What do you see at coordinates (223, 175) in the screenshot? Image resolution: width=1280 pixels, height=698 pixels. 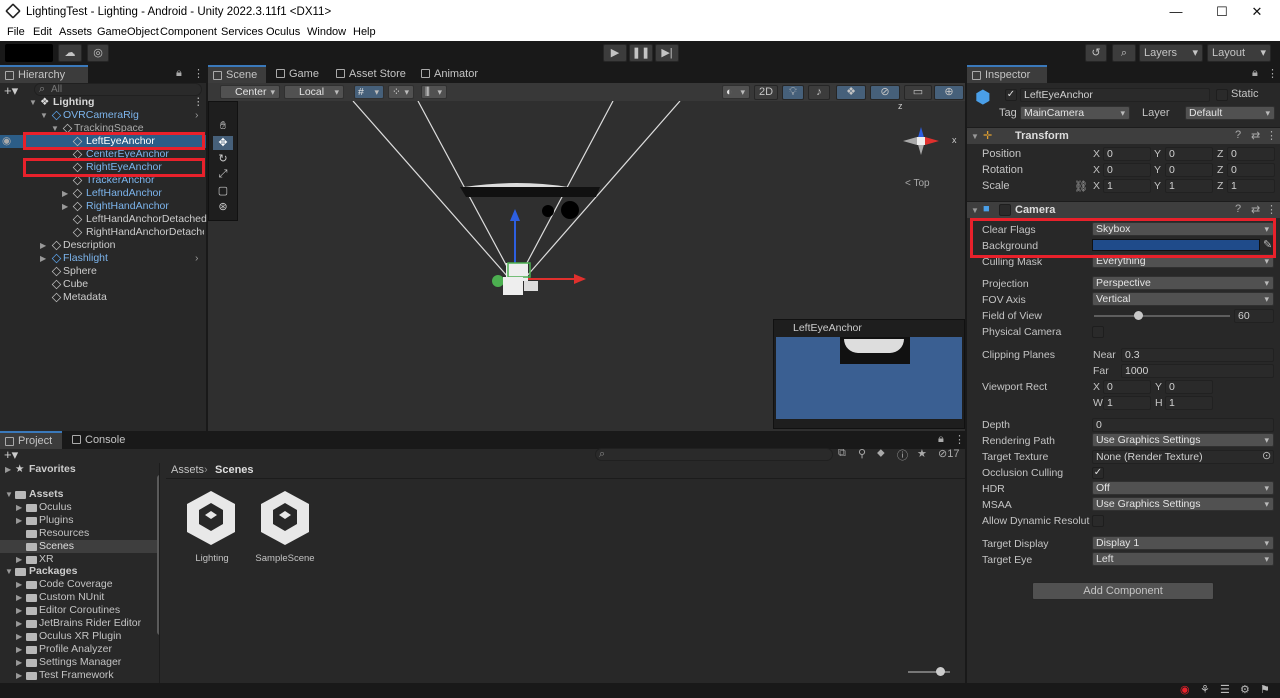 I see `scale-tool-icon: ⤢` at bounding box center [223, 175].